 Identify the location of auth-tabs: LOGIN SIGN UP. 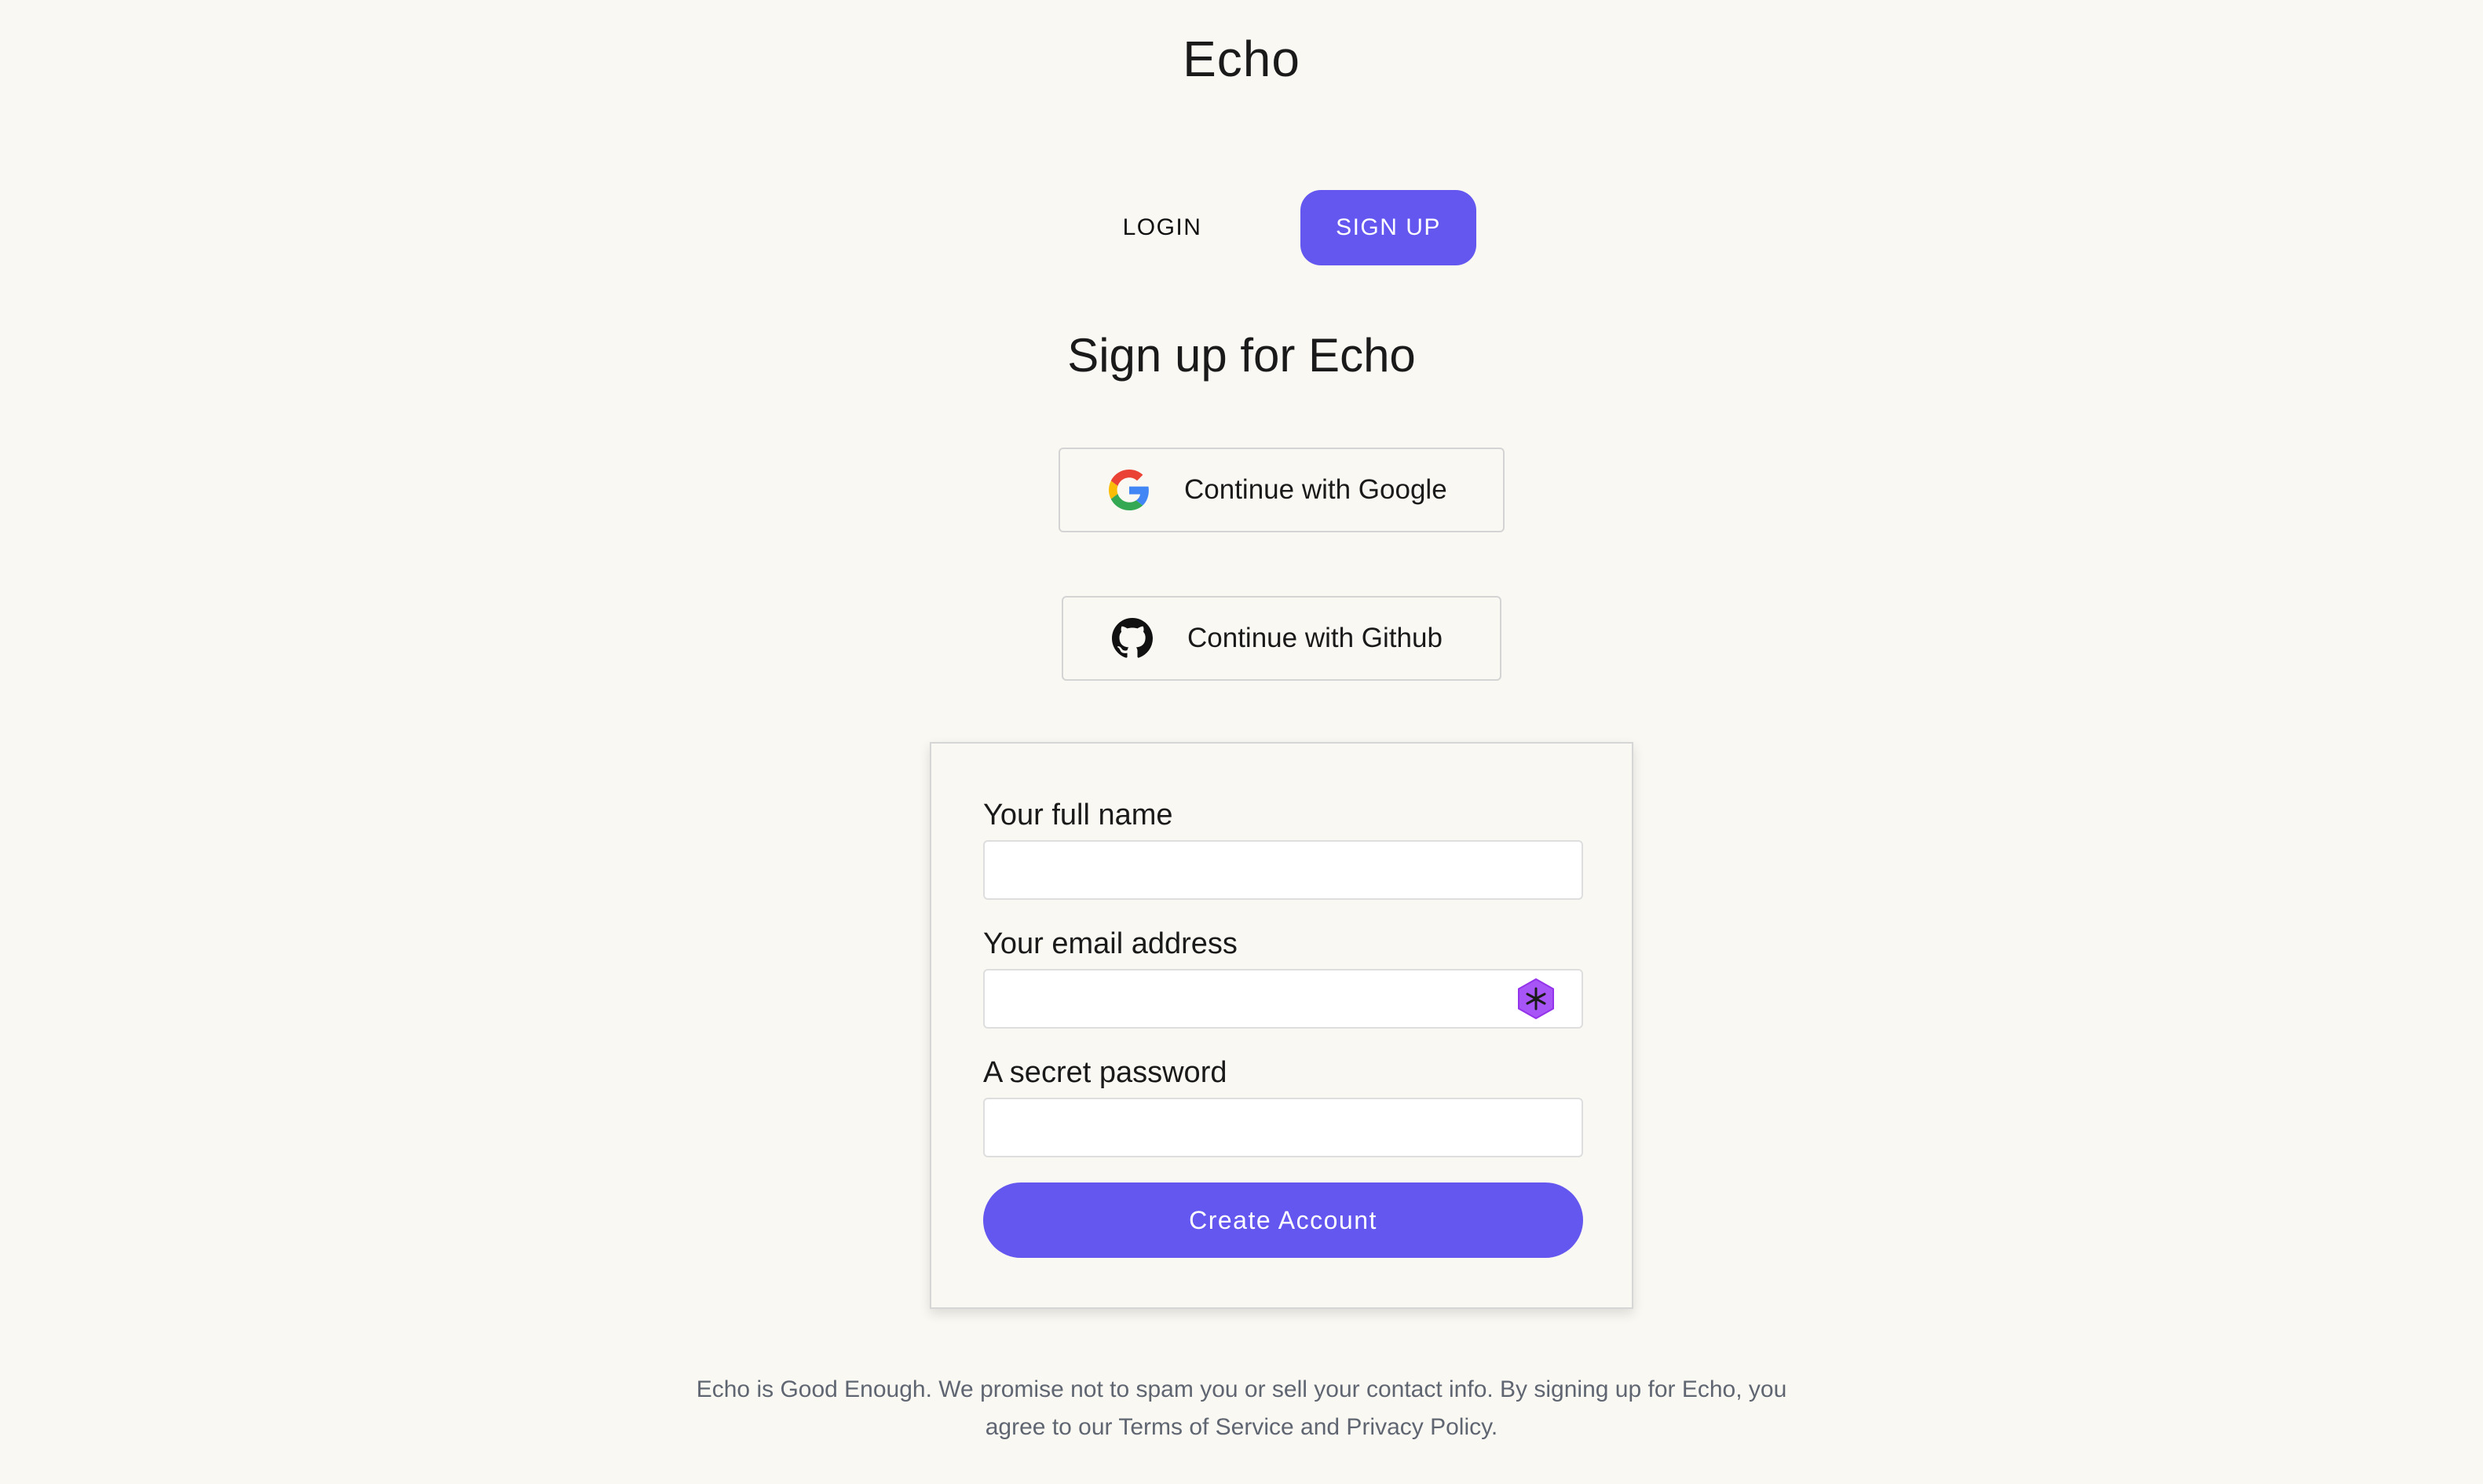
(1276, 227).